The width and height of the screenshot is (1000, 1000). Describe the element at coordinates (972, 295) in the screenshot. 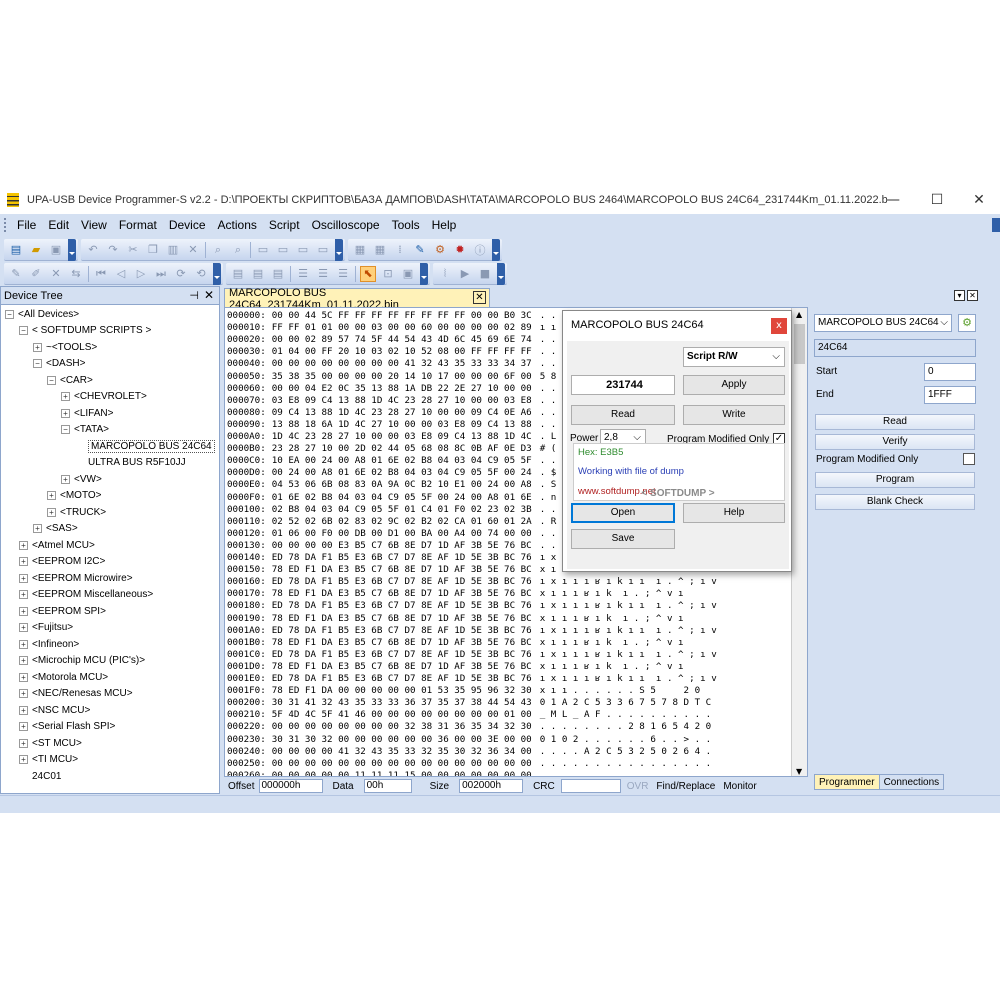

I see `panel-close-icon: ✕` at that location.